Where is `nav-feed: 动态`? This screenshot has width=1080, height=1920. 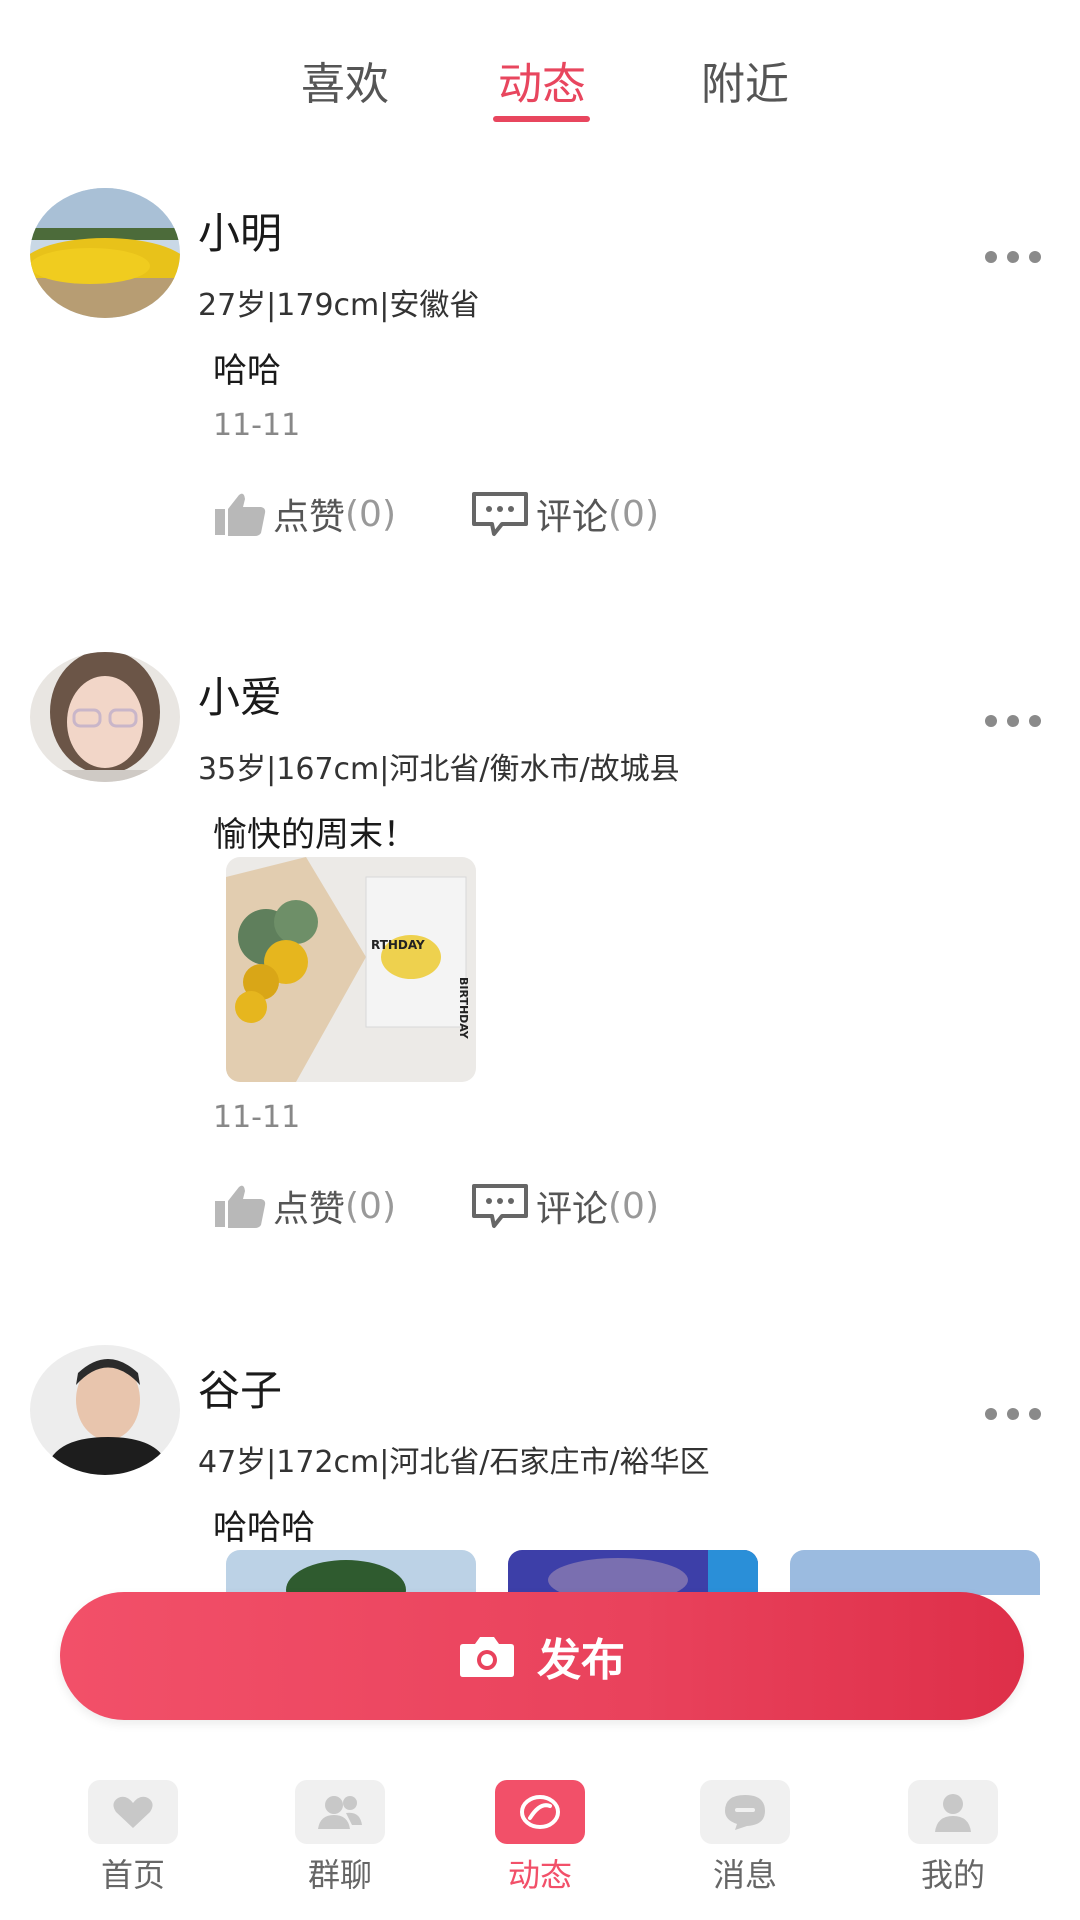
nav-feed: 动态 is located at coordinates (540, 1838).